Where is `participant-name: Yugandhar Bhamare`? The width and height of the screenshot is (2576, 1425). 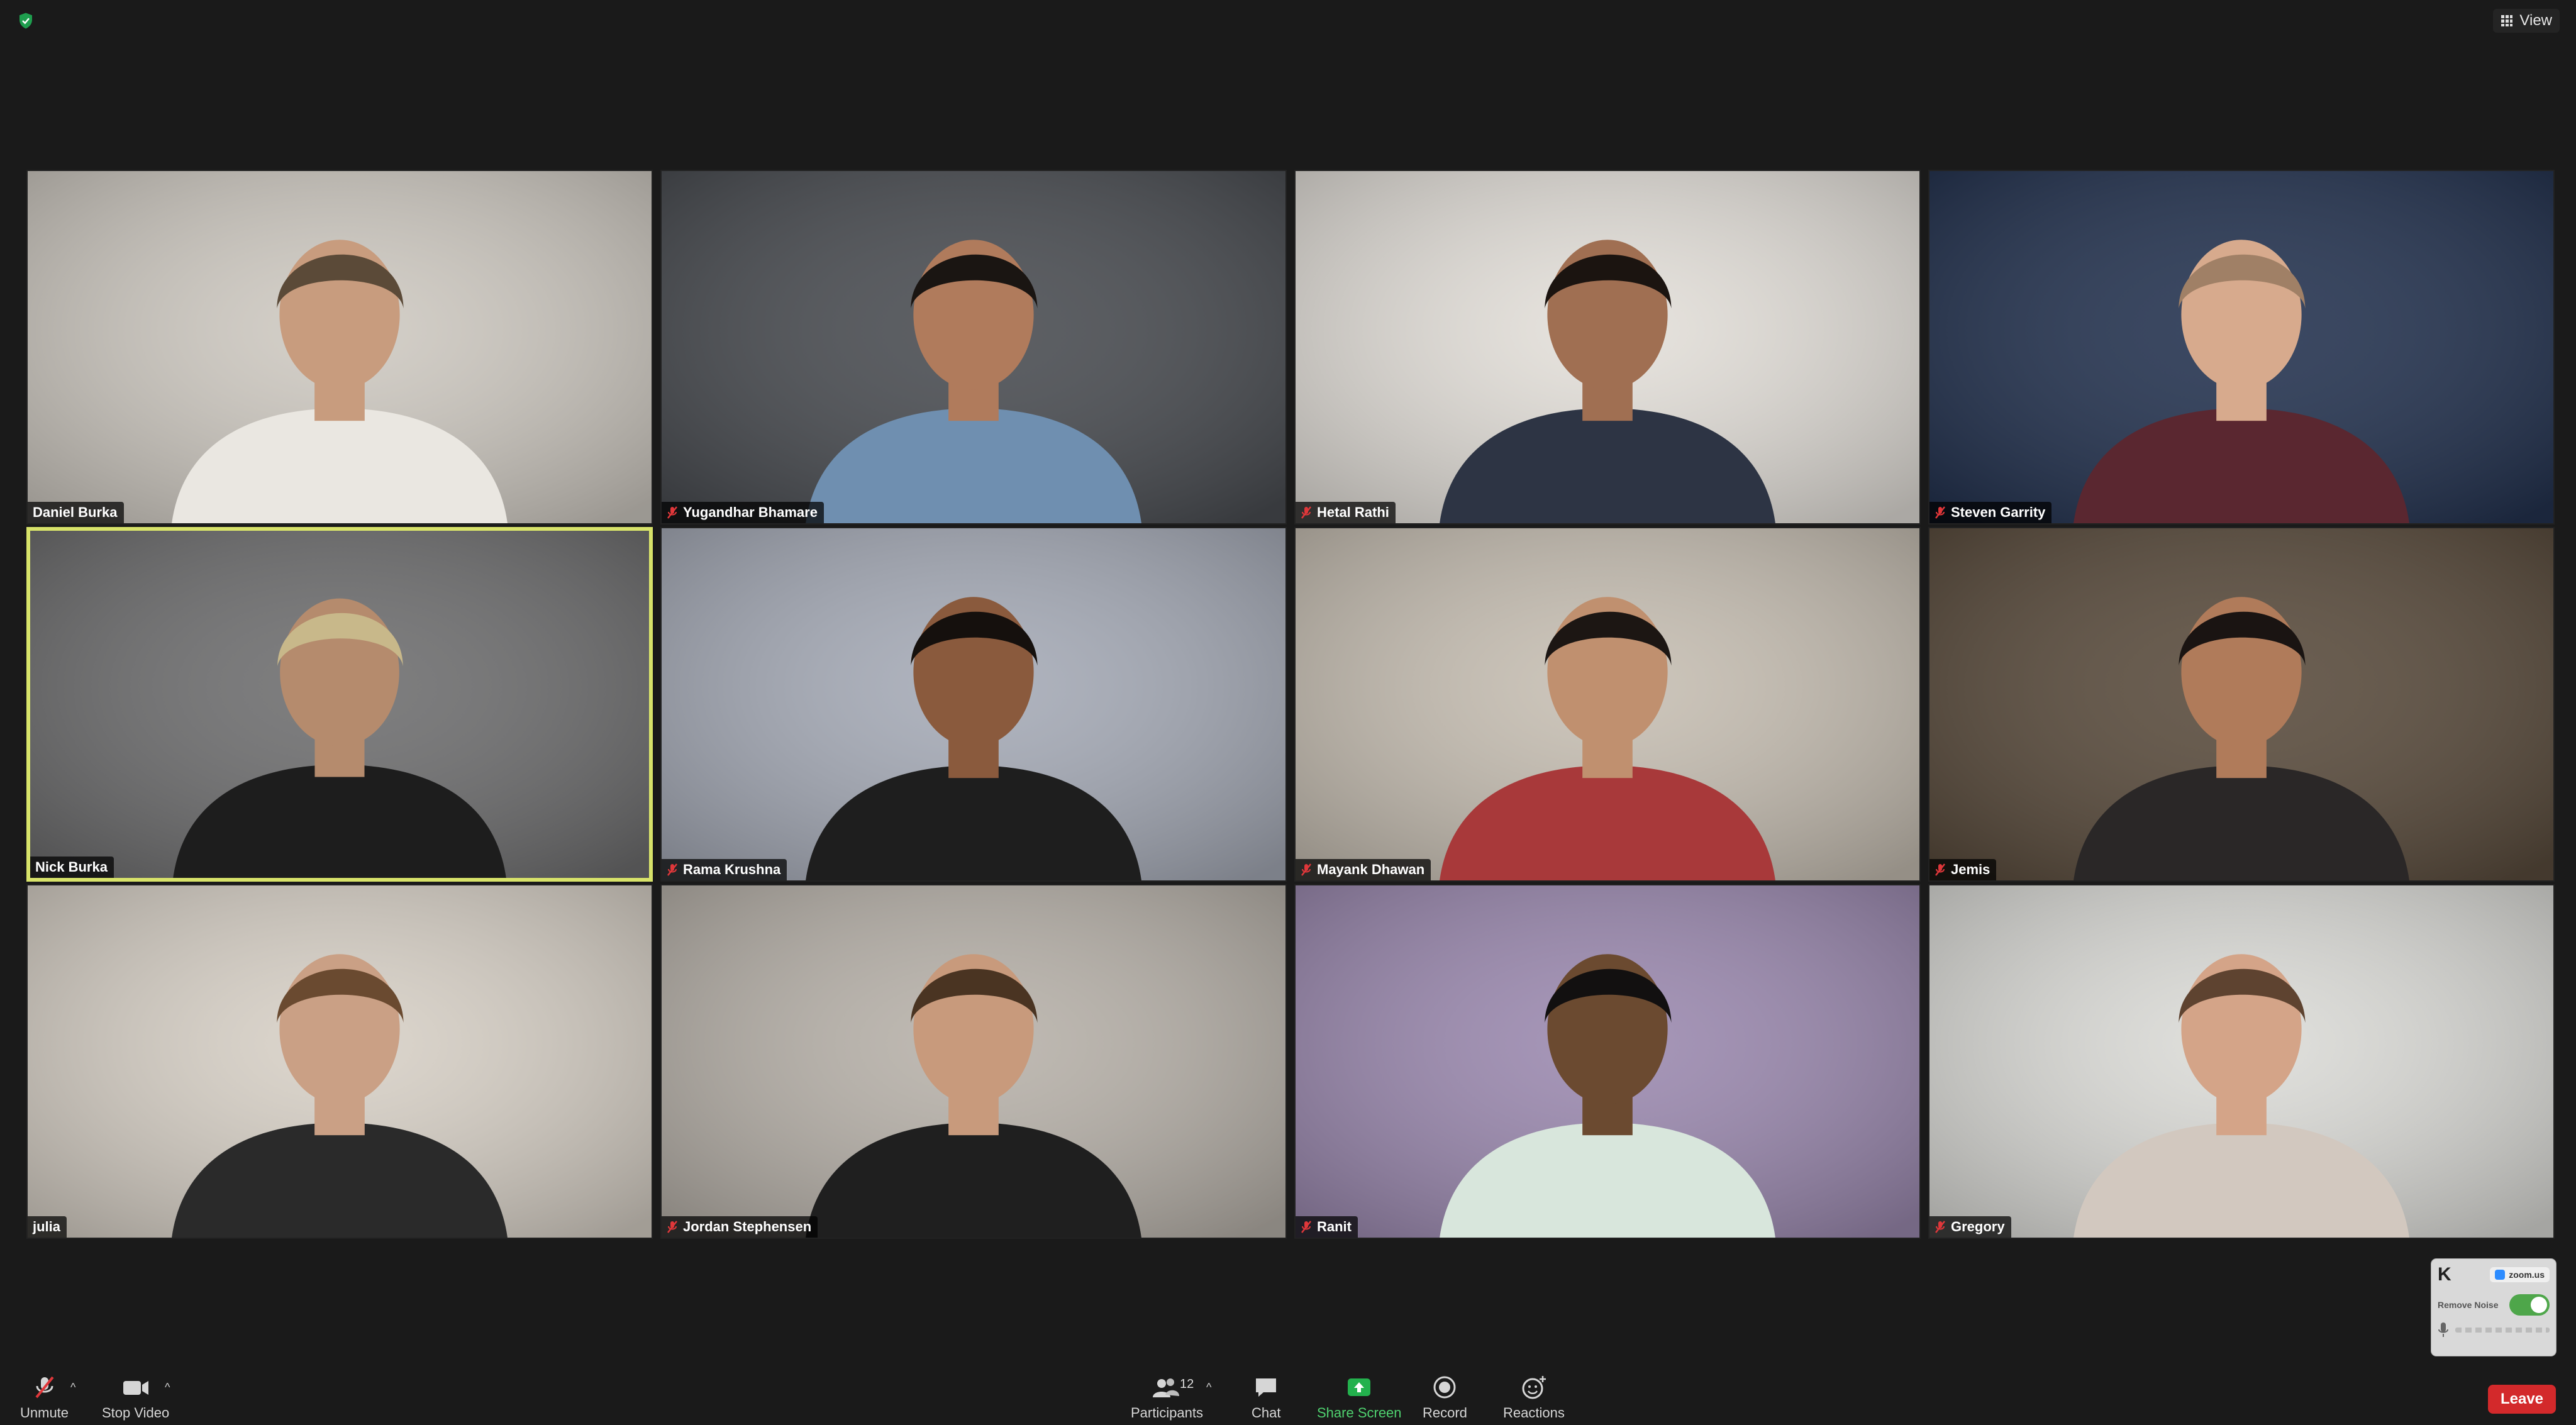 participant-name: Yugandhar Bhamare is located at coordinates (750, 512).